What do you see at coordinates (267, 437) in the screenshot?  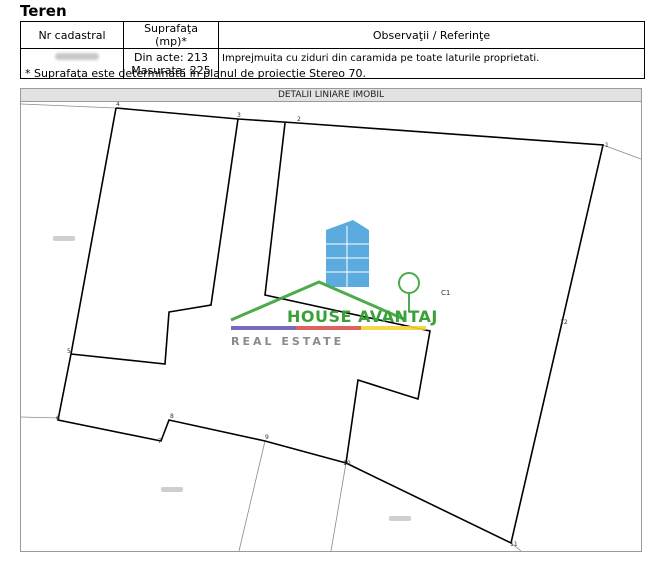 I see `point-label: 9` at bounding box center [267, 437].